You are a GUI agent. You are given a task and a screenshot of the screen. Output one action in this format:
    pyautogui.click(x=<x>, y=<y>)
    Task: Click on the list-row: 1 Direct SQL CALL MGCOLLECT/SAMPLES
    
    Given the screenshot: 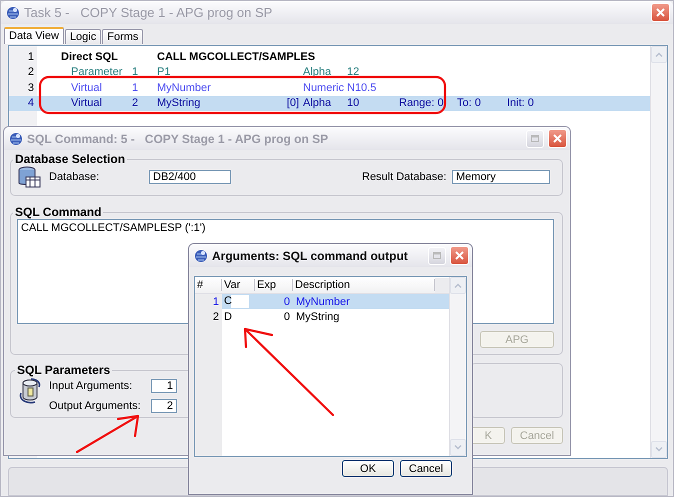 What is the action you would take?
    pyautogui.click(x=329, y=56)
    